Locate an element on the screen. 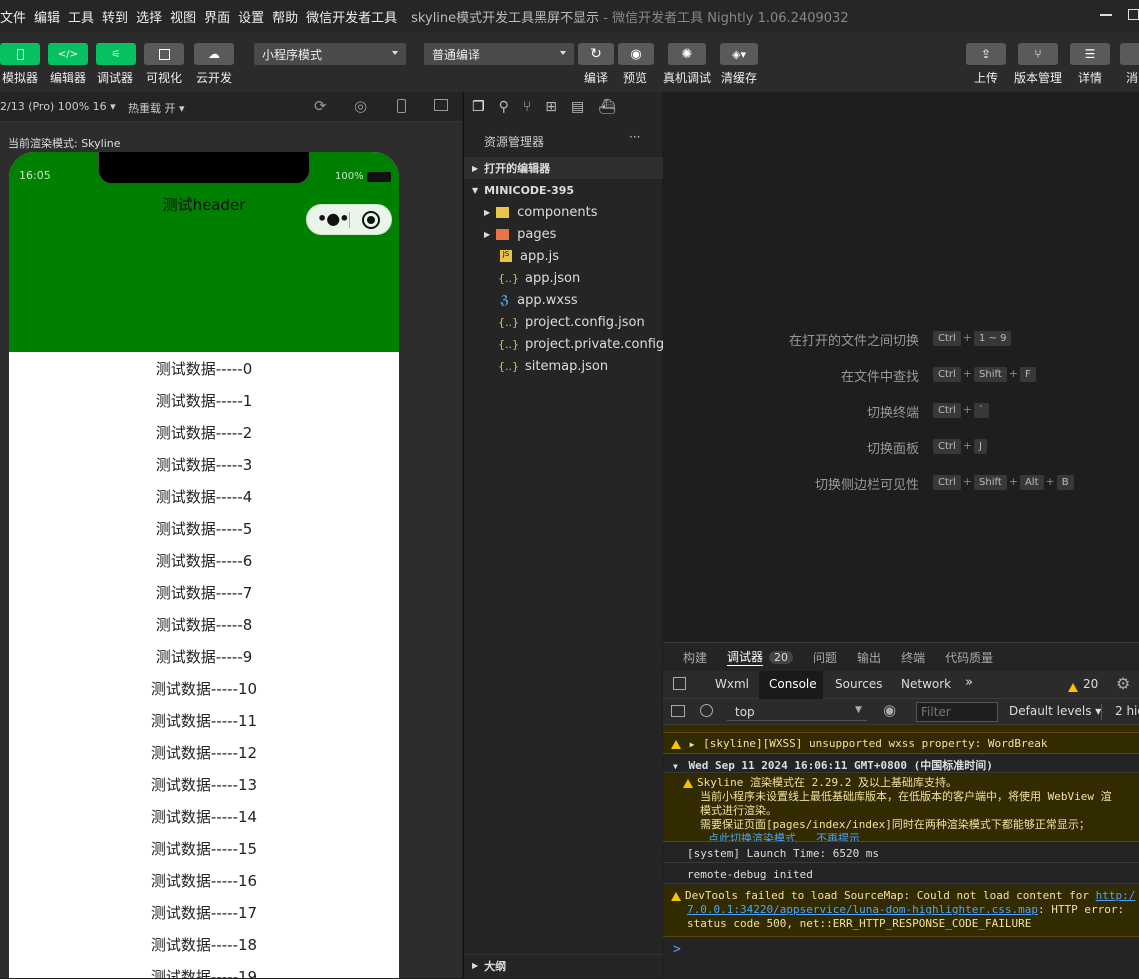  tab-terminal: 终端 is located at coordinates (913, 657).